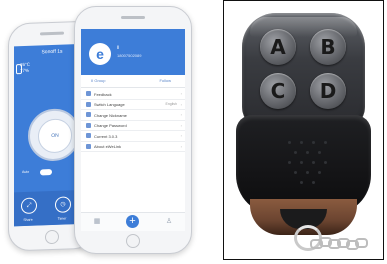 Image resolution: width=387 pixels, height=264 pixels. I want to click on menu-item-label: Feedback, so click(103, 94).